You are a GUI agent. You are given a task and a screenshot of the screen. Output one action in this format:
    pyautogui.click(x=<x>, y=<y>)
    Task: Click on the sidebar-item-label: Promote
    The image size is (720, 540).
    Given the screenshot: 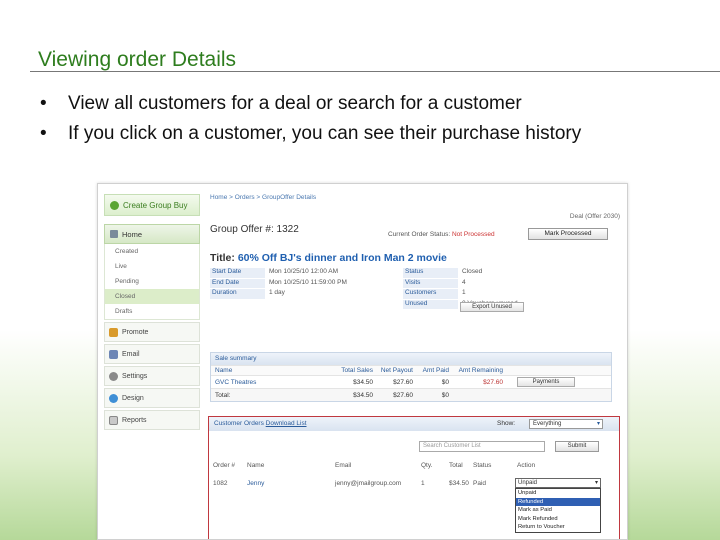 What is the action you would take?
    pyautogui.click(x=135, y=332)
    